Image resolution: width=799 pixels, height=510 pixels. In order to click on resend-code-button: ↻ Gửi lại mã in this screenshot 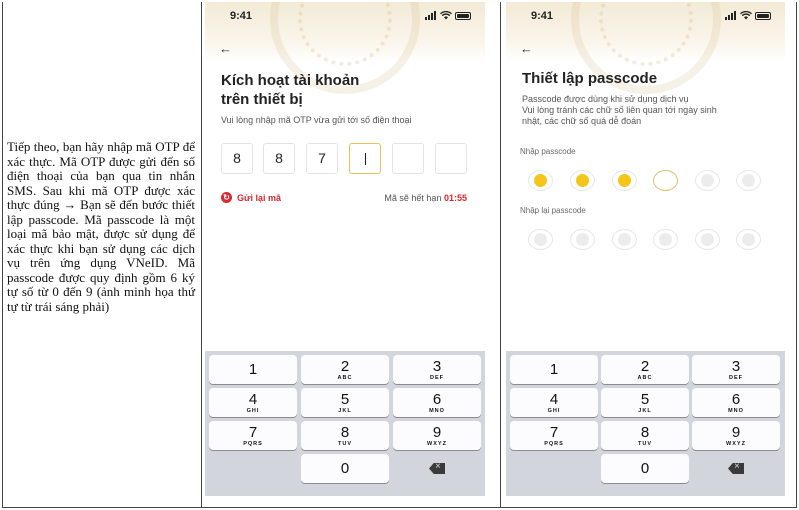, I will do `click(251, 197)`.